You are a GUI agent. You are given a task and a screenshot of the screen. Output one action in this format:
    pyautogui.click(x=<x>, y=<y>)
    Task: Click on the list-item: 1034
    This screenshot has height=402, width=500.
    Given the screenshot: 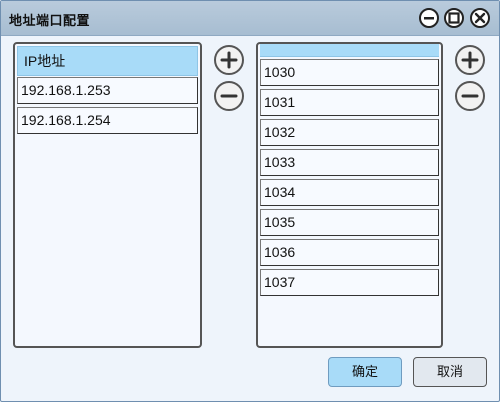 What is the action you would take?
    pyautogui.click(x=349, y=192)
    